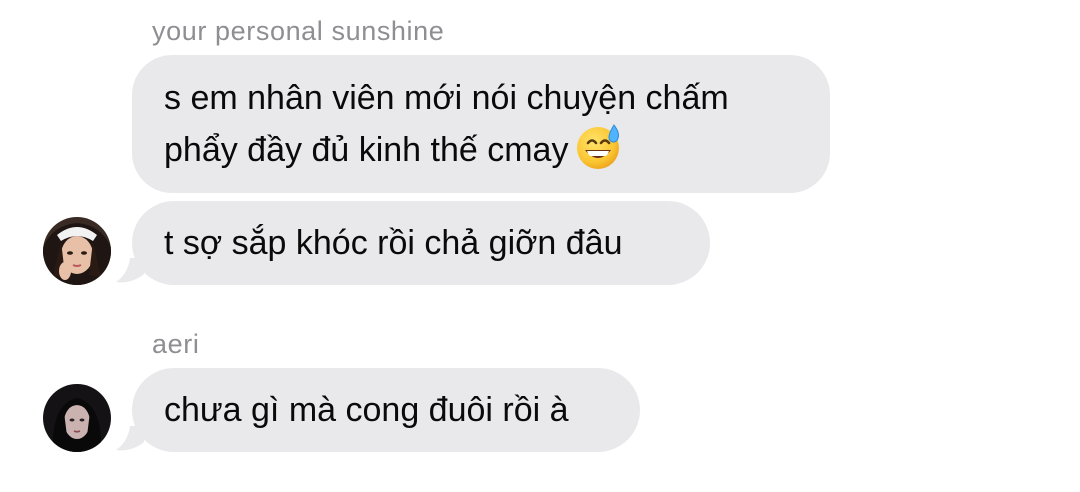 Image resolution: width=1080 pixels, height=492 pixels. Describe the element at coordinates (393, 243) in the screenshot. I see `message-text-2: t sợ sắp khóc rồi chả giỡn đâu` at that location.